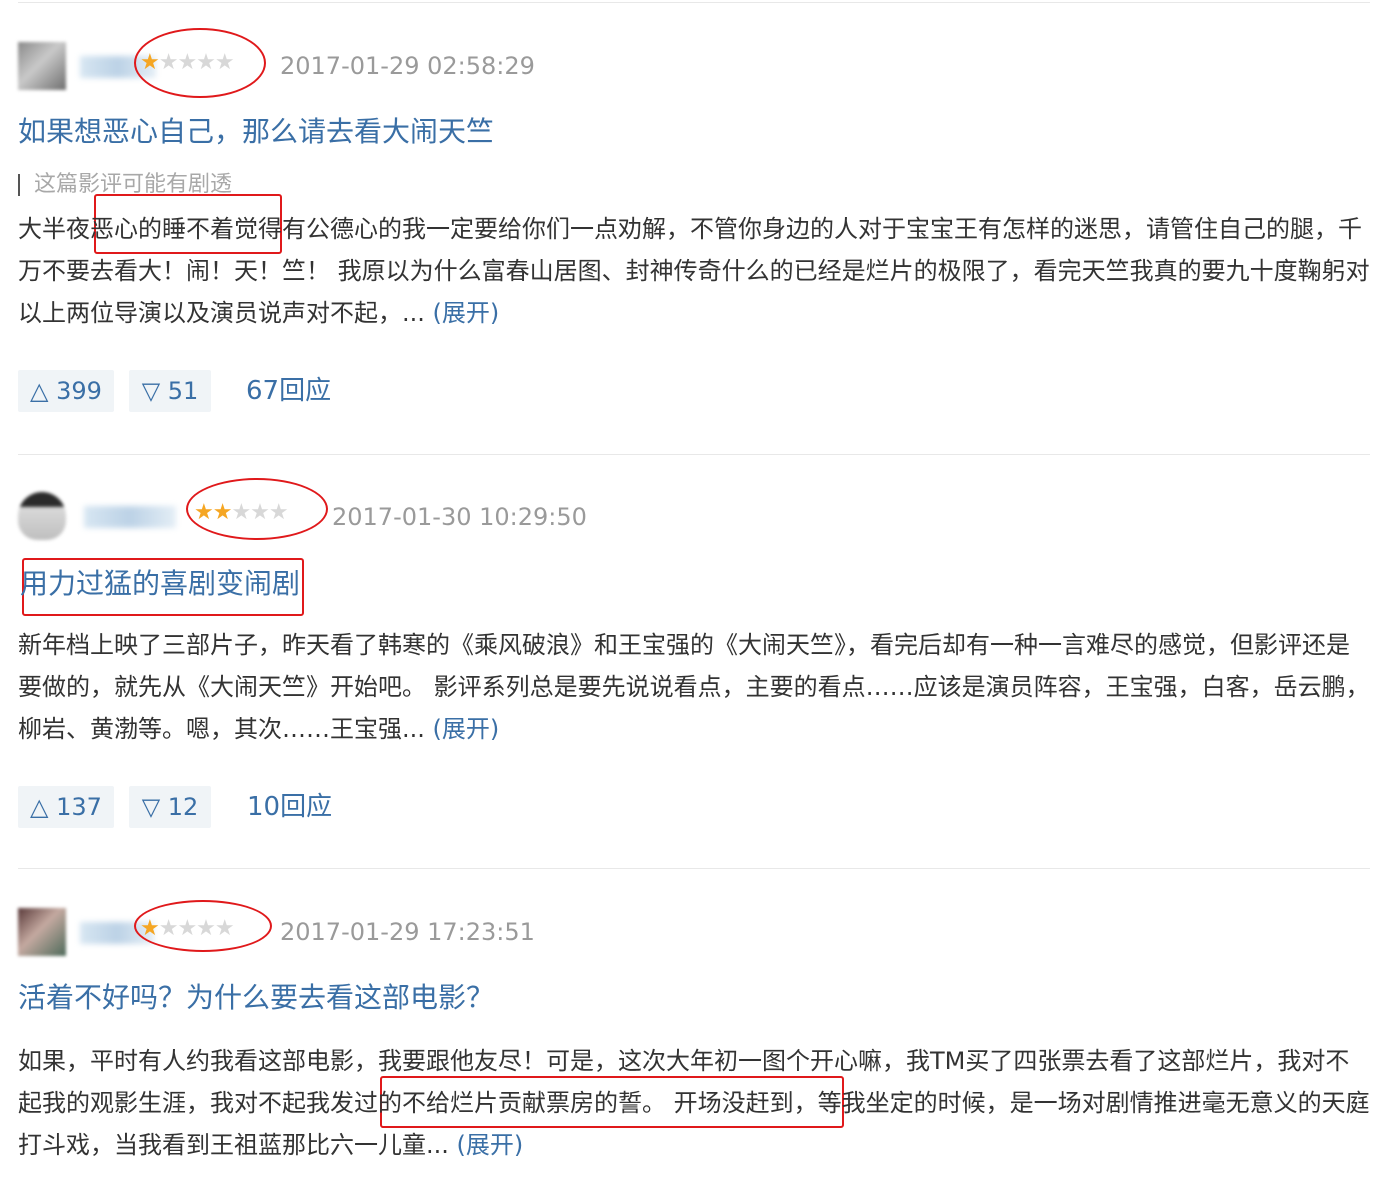 This screenshot has height=1187, width=1386. What do you see at coordinates (66, 807) in the screenshot?
I see `upvote-button: △ 137` at bounding box center [66, 807].